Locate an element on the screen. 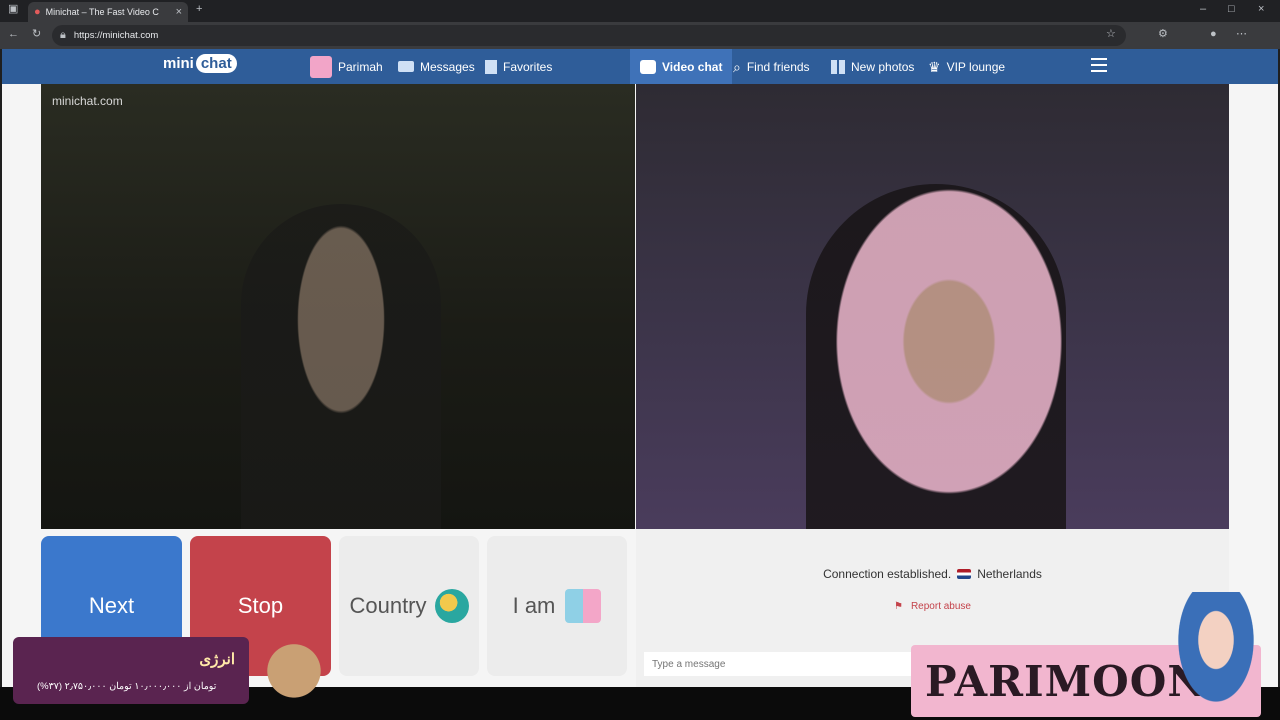 This screenshot has width=1280, height=720. nav-messages: Messages is located at coordinates (436, 66).